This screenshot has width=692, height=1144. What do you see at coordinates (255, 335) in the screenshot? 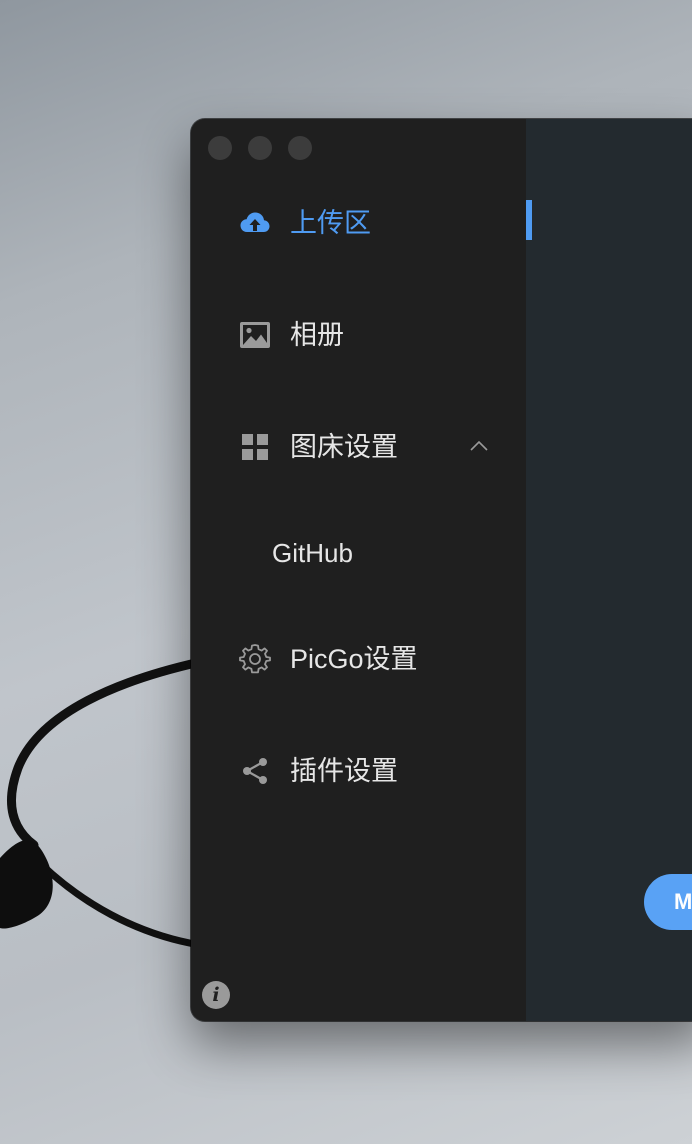
I see `image-icon` at bounding box center [255, 335].